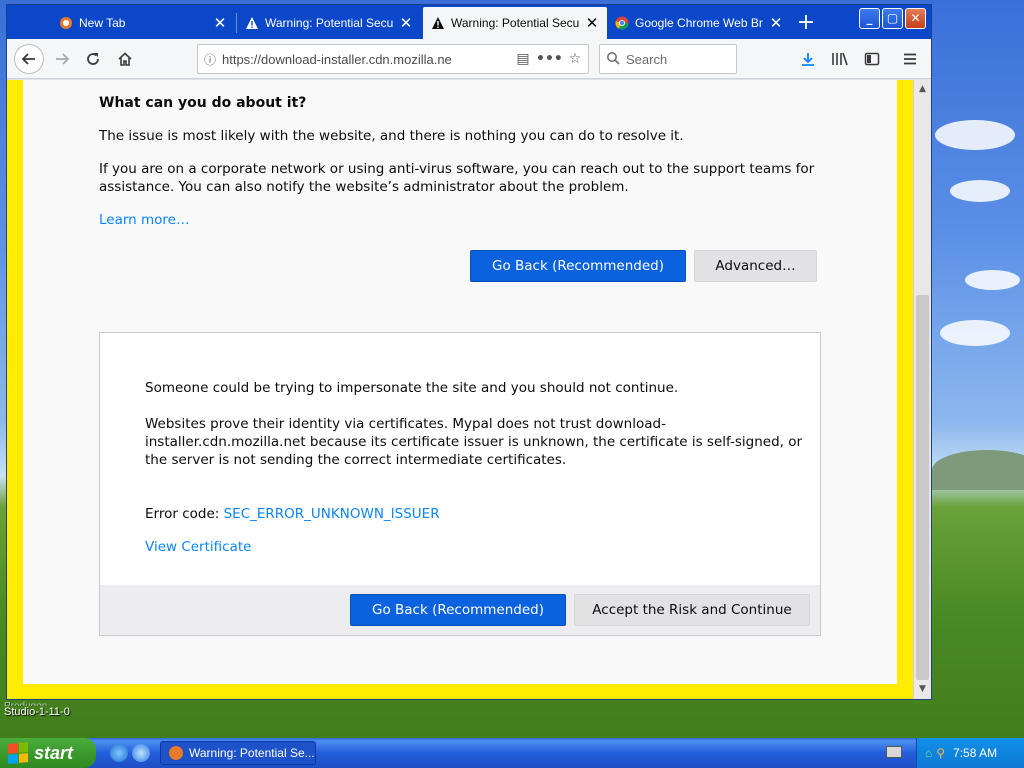 This screenshot has width=1024, height=768. I want to click on go-back-button-2: Go Back (Recommended), so click(458, 610).